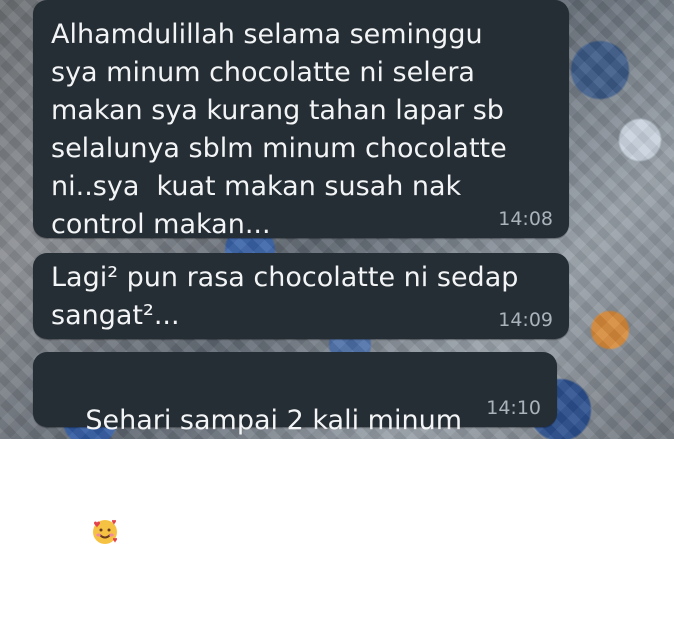 This screenshot has width=674, height=629. Describe the element at coordinates (525, 219) in the screenshot. I see `message-time-1: 14:08` at that location.